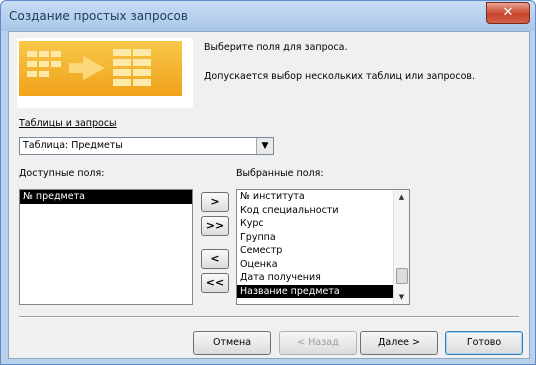 Image resolution: width=536 pixels, height=365 pixels. What do you see at coordinates (215, 202) in the screenshot?
I see `add-field-button: >` at bounding box center [215, 202].